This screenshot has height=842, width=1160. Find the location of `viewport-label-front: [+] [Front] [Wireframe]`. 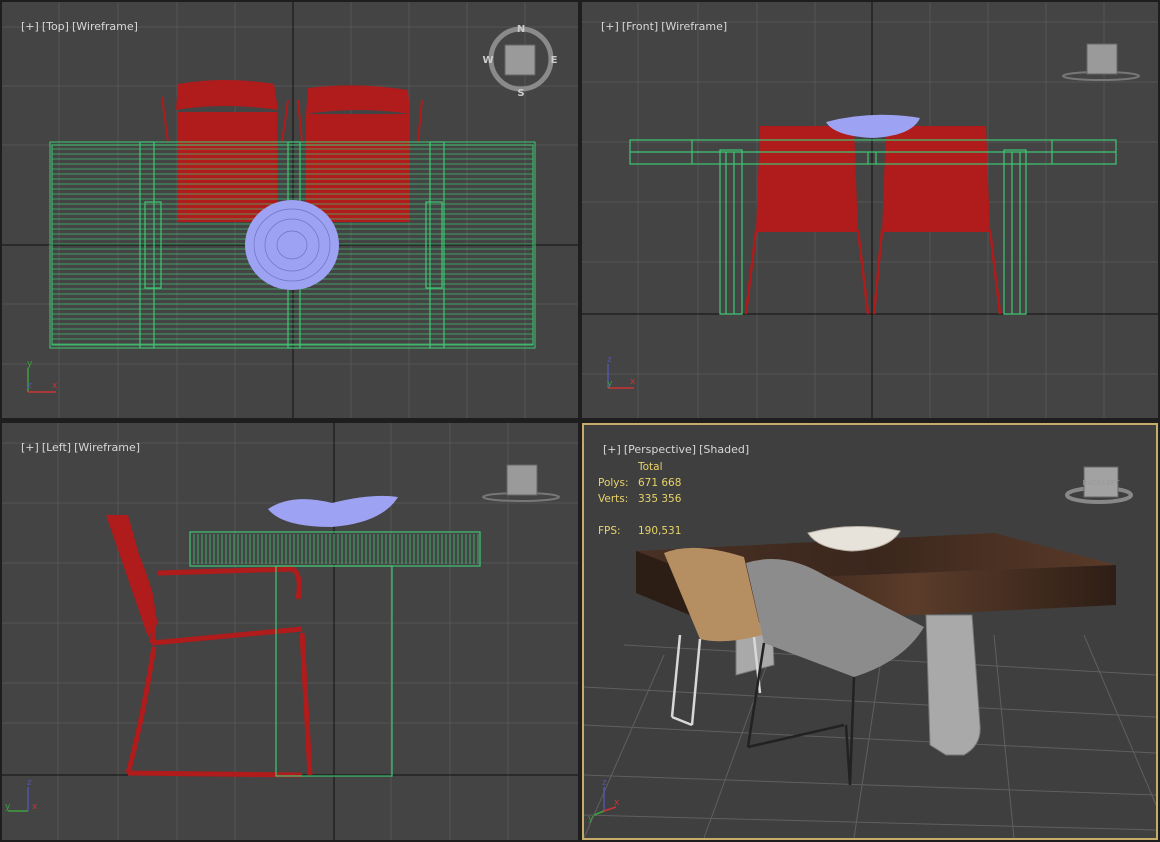

viewport-label-front: [+] [Front] [Wireframe] is located at coordinates (658, 26).